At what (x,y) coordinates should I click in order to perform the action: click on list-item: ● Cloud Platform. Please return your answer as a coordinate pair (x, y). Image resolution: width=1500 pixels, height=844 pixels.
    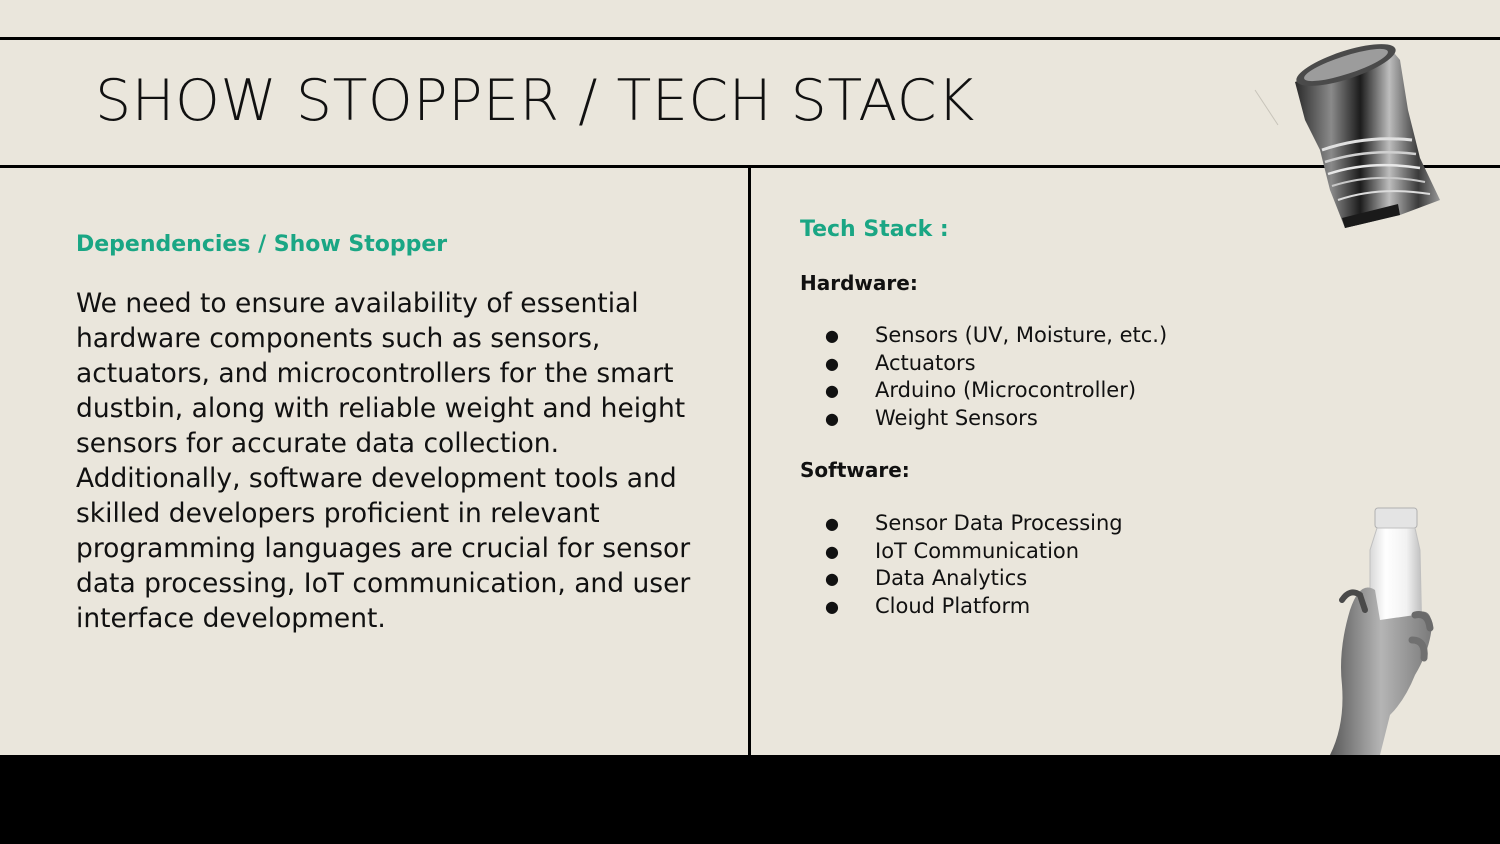
    Looking at the image, I should click on (971, 607).